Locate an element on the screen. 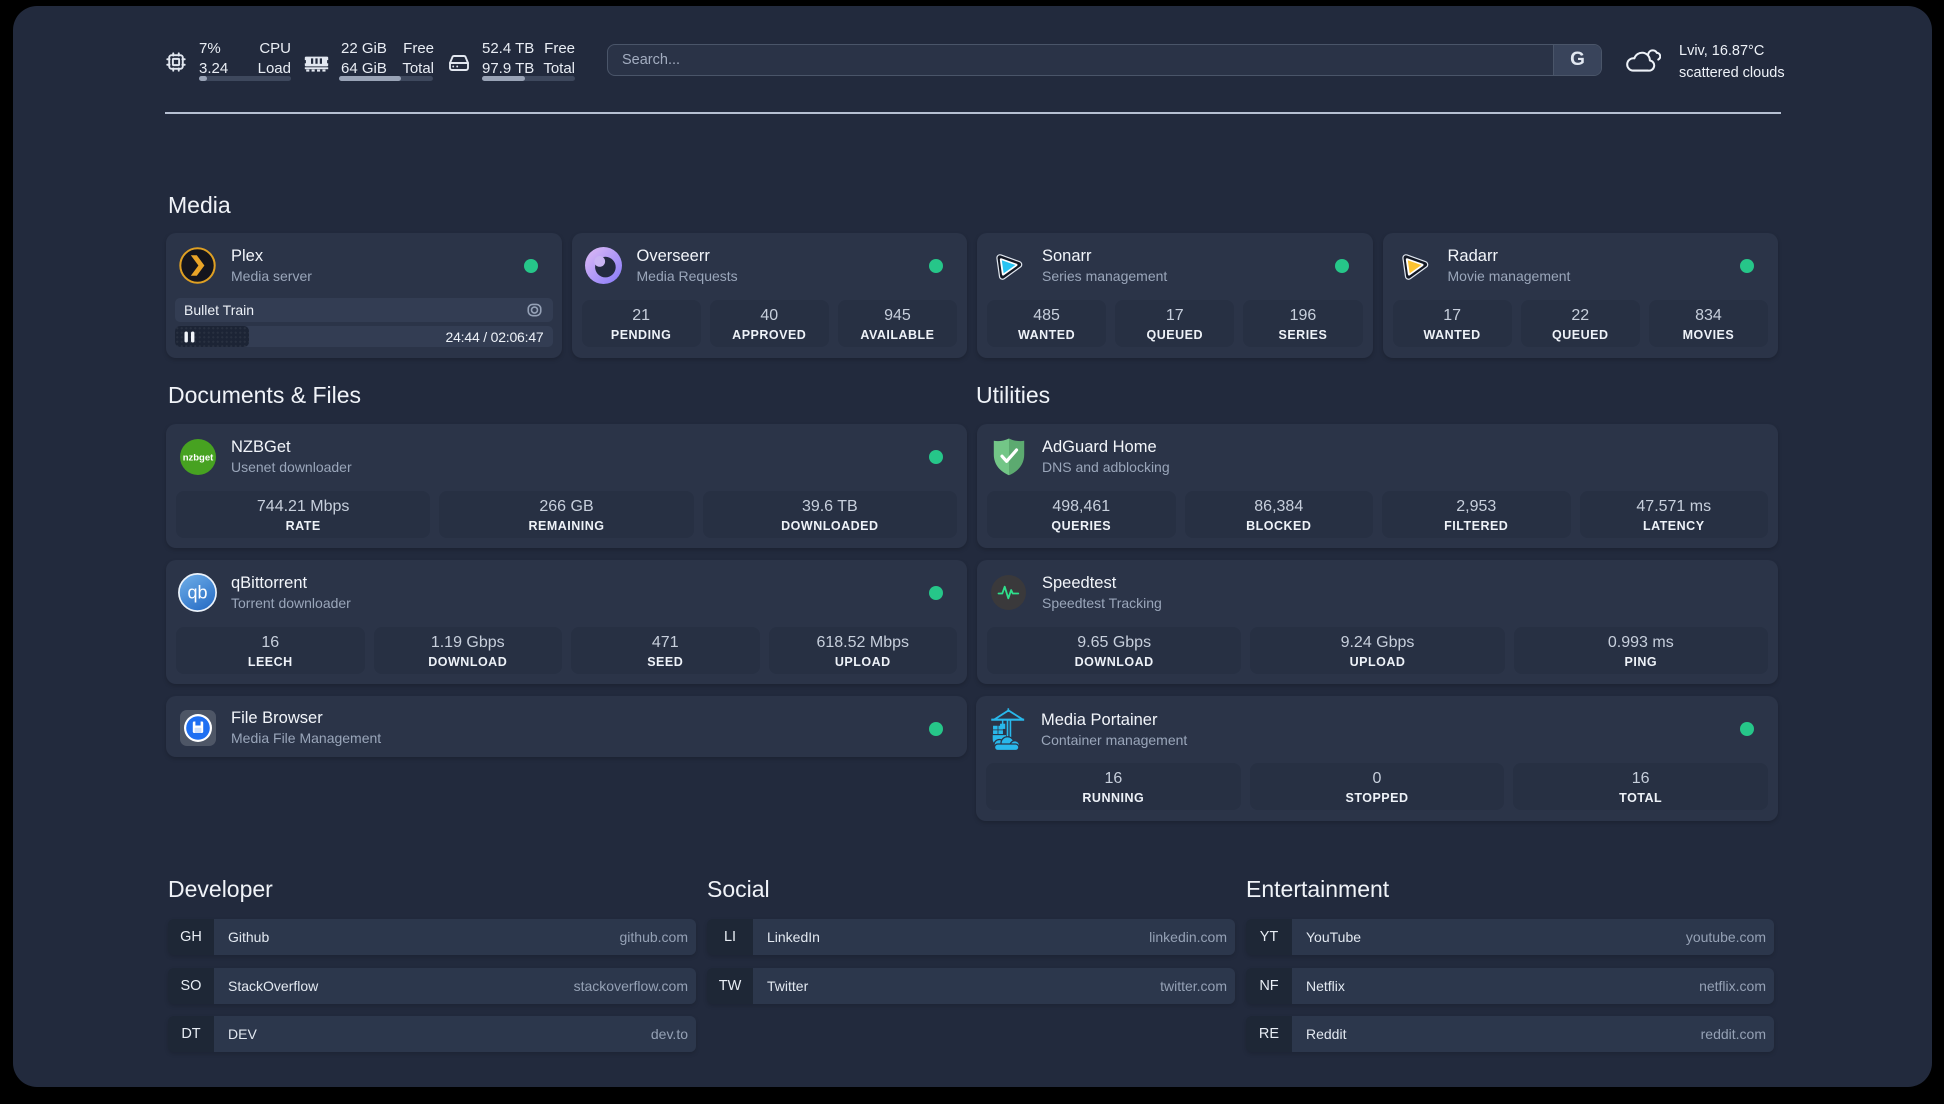  svg-text: qb is located at coordinates (197, 593).